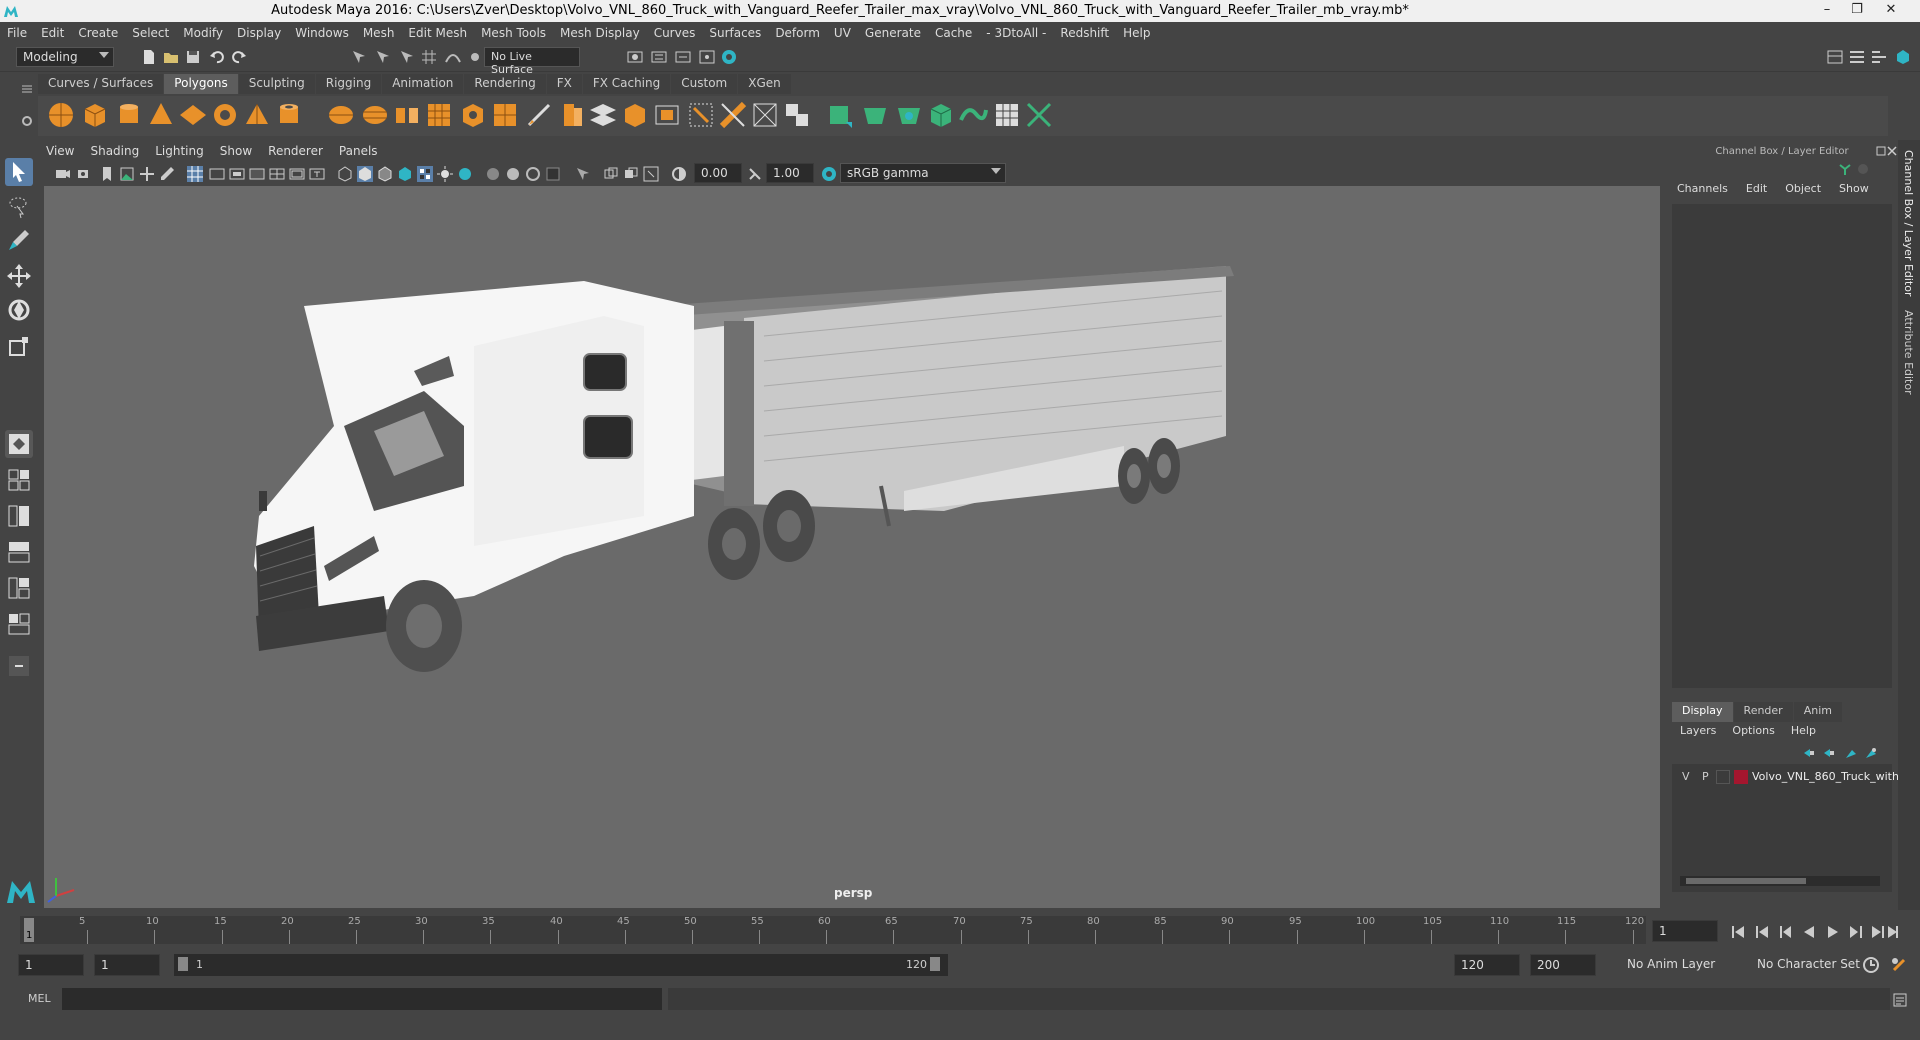 This screenshot has height=1040, width=1920. Describe the element at coordinates (193, 115) in the screenshot. I see `poly-plane-icon` at that location.